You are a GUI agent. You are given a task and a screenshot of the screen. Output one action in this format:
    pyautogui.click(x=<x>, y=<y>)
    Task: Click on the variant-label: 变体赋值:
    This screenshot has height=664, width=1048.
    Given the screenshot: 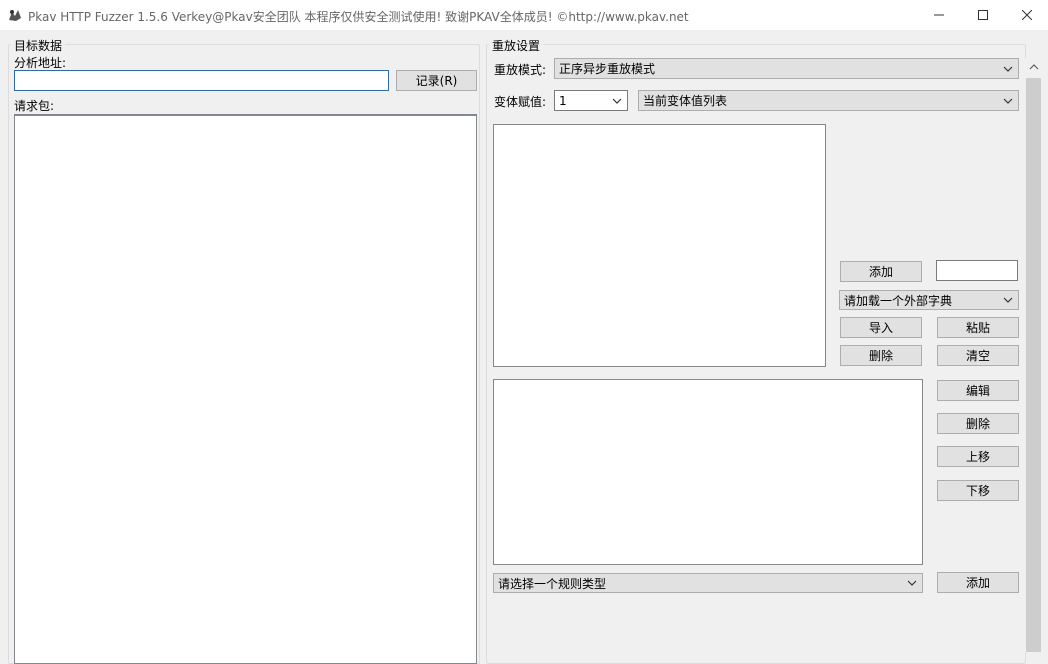 What is the action you would take?
    pyautogui.click(x=520, y=102)
    